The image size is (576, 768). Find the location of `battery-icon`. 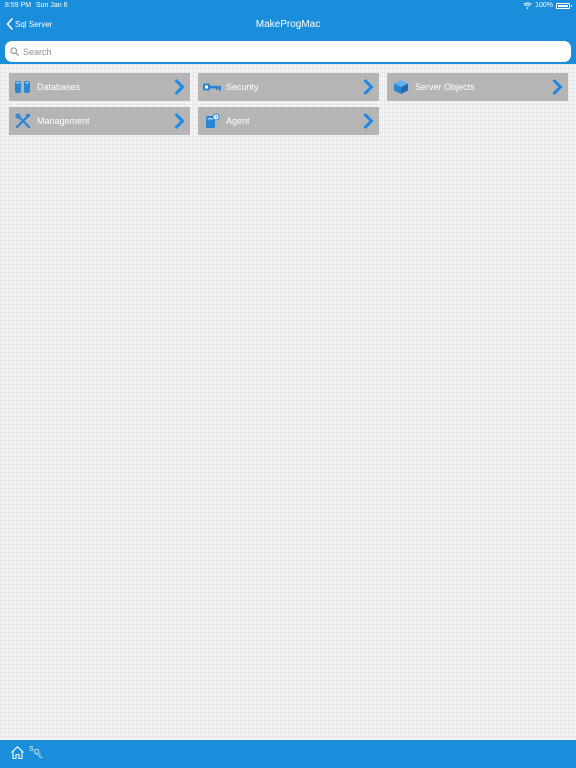

battery-icon is located at coordinates (564, 5).